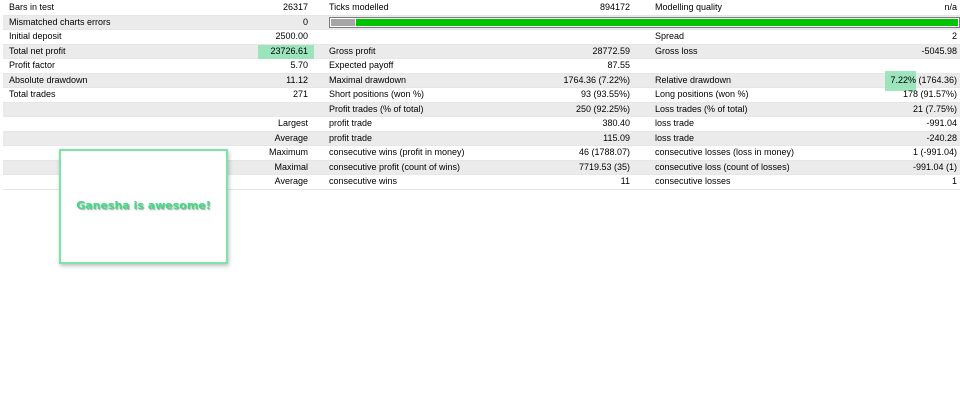 The width and height of the screenshot is (960, 409). What do you see at coordinates (722, 166) in the screenshot?
I see `label-maximal-consecutive-loss: consecutive loss (count of losses)` at bounding box center [722, 166].